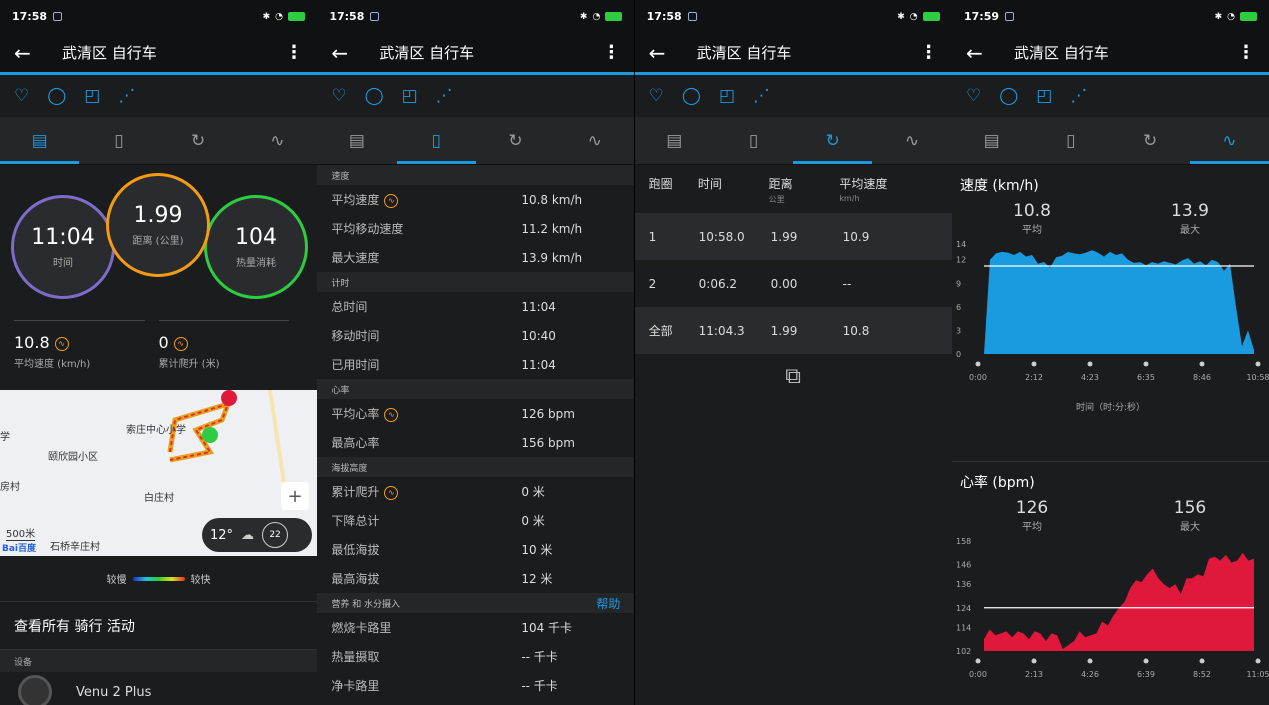  I want to click on copy-icon: ⧉, so click(793, 376).